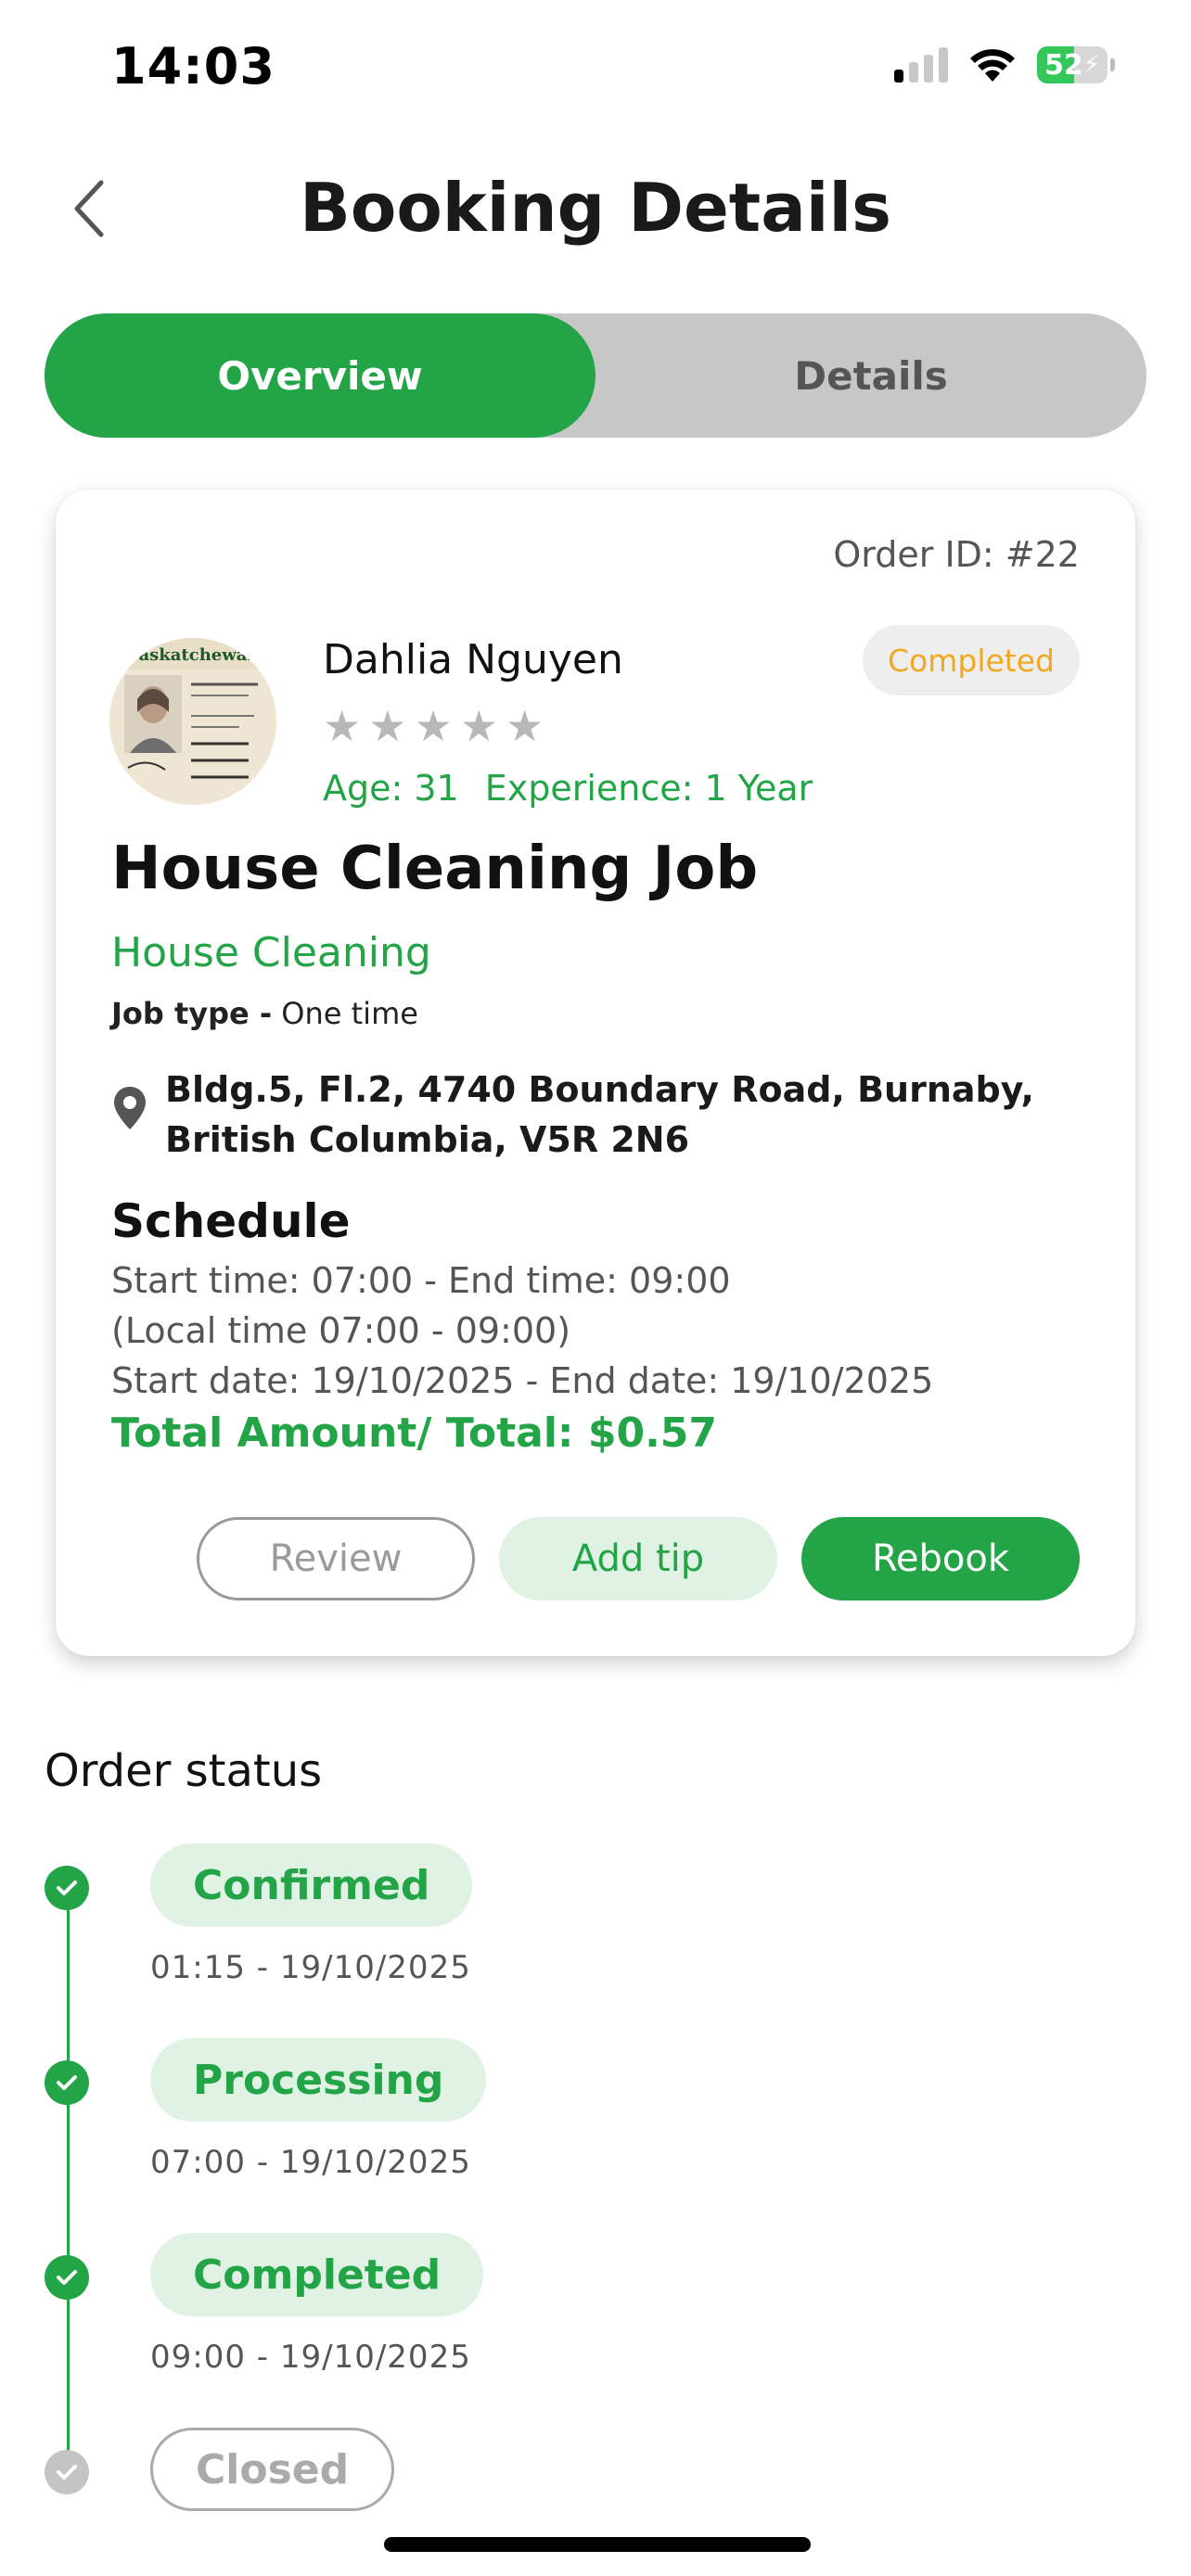 The height and width of the screenshot is (2576, 1191). I want to click on status-time: 01:15 - 19/10/2025, so click(310, 1967).